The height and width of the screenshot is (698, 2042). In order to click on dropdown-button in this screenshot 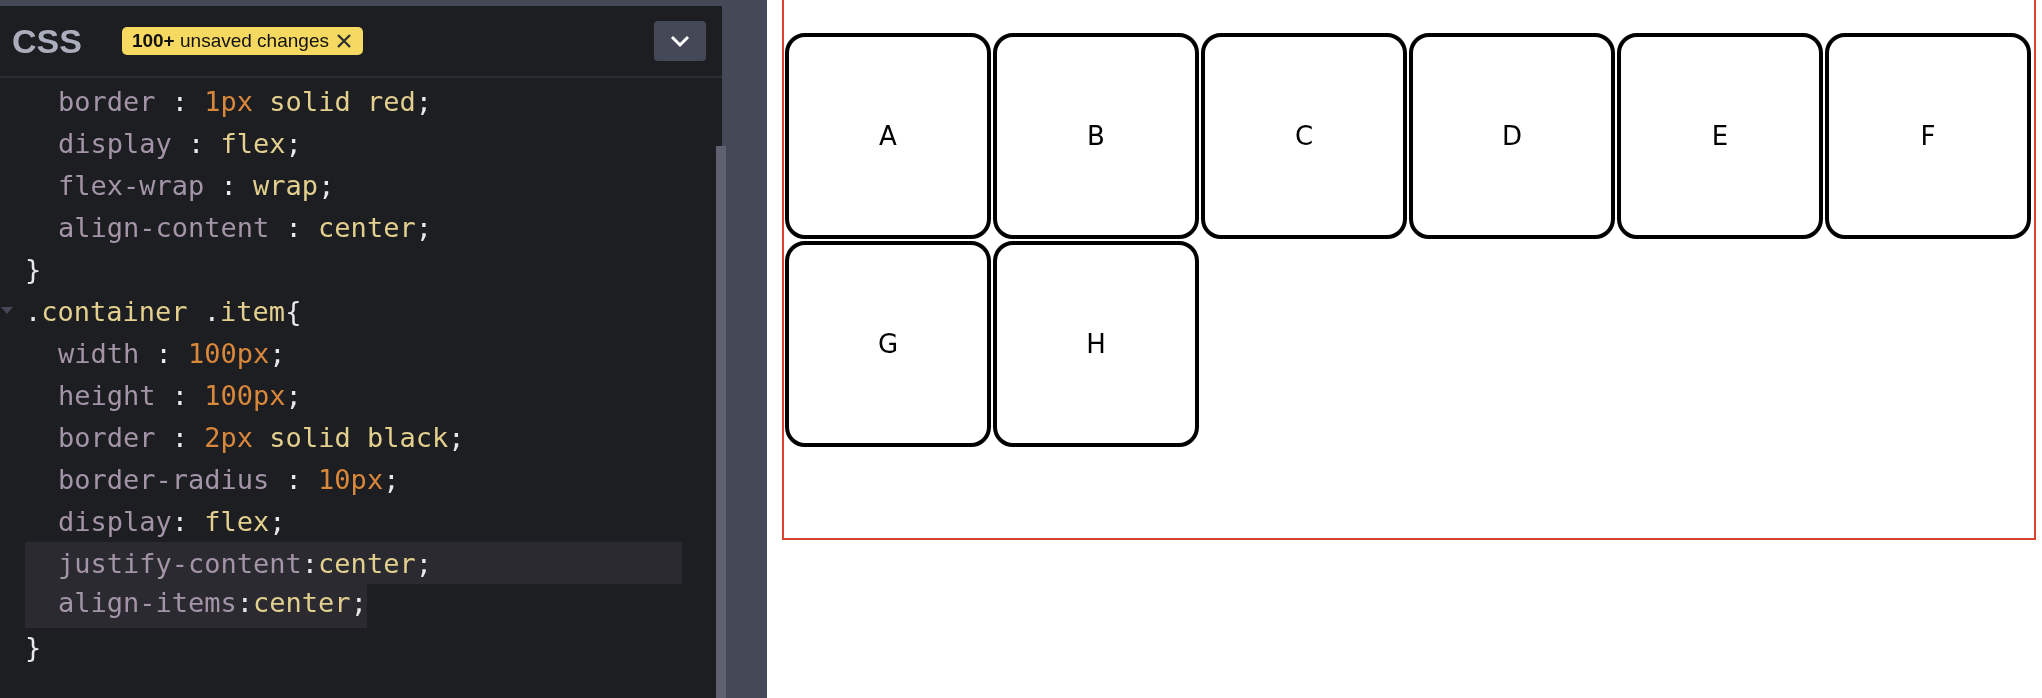, I will do `click(680, 41)`.